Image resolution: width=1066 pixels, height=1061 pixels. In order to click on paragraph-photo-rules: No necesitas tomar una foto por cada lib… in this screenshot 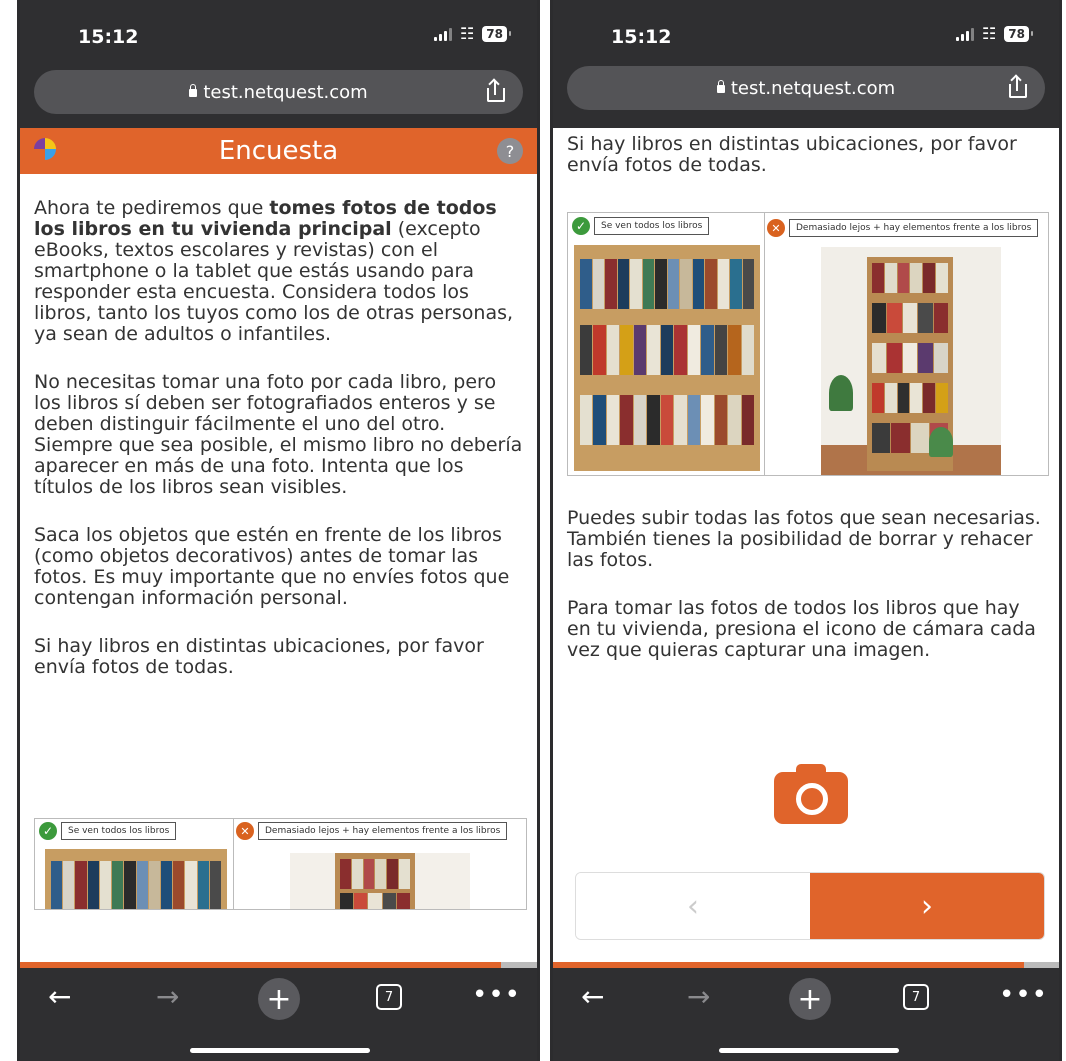, I will do `click(278, 434)`.